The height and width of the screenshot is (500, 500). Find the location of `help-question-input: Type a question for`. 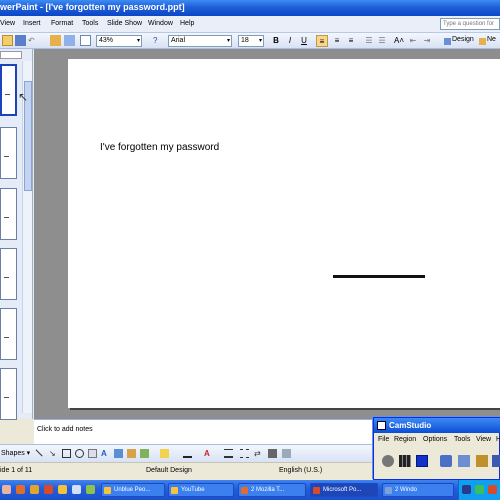

help-question-input: Type a question for is located at coordinates (470, 24).